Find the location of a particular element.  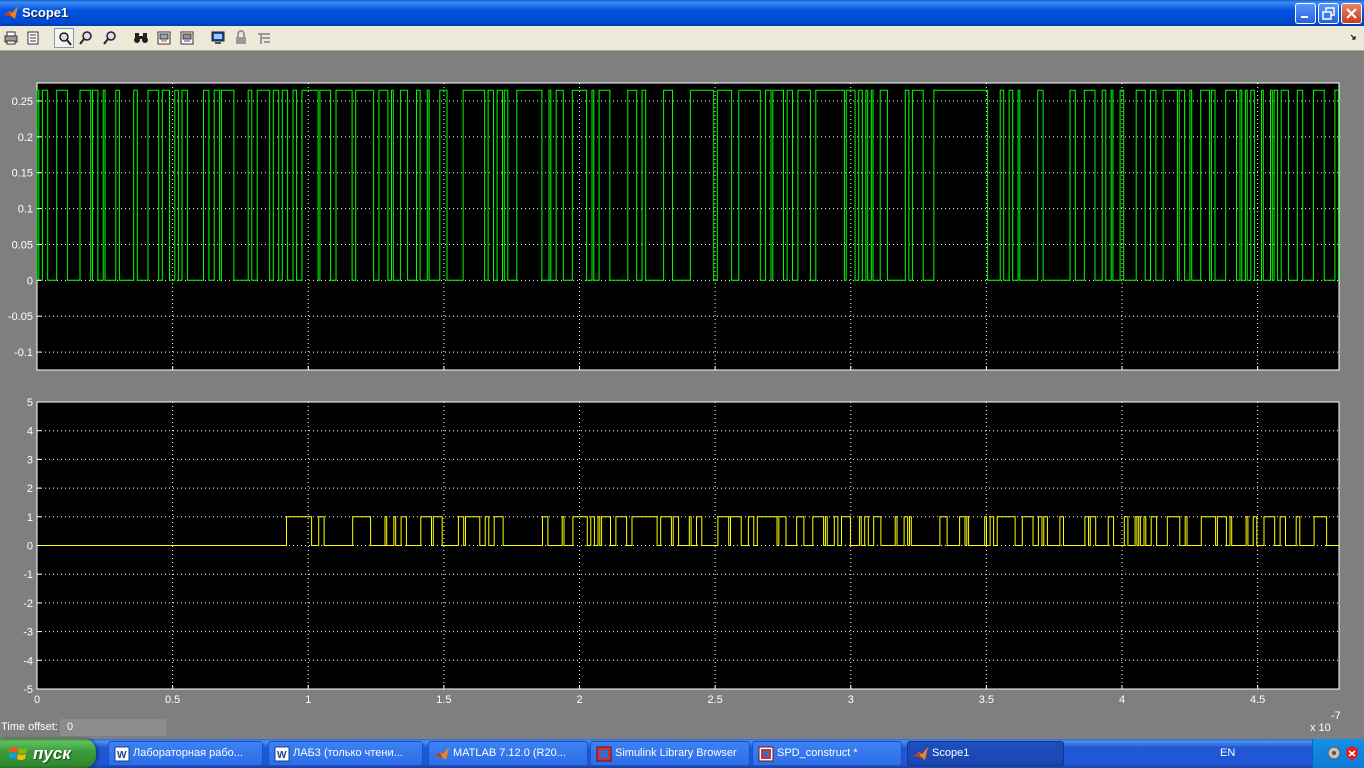

lock-icon is located at coordinates (241, 37).